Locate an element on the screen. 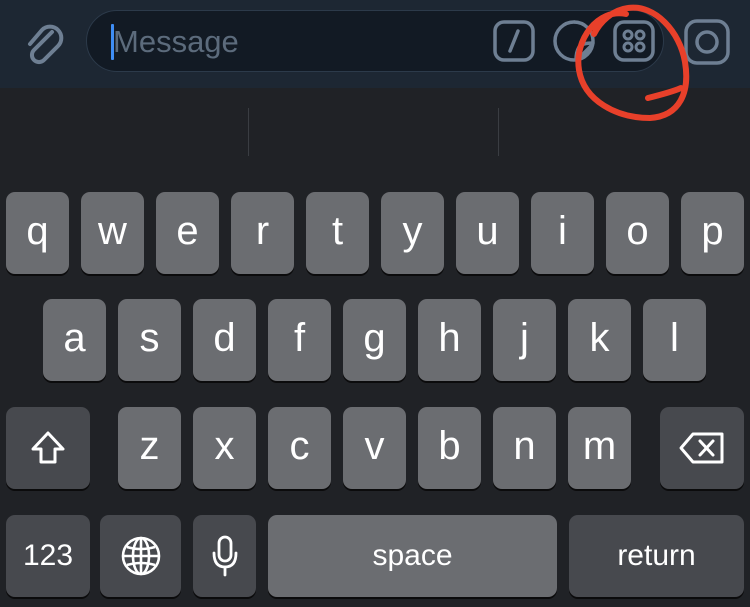 The width and height of the screenshot is (750, 607). space-key-label: space is located at coordinates (412, 555).